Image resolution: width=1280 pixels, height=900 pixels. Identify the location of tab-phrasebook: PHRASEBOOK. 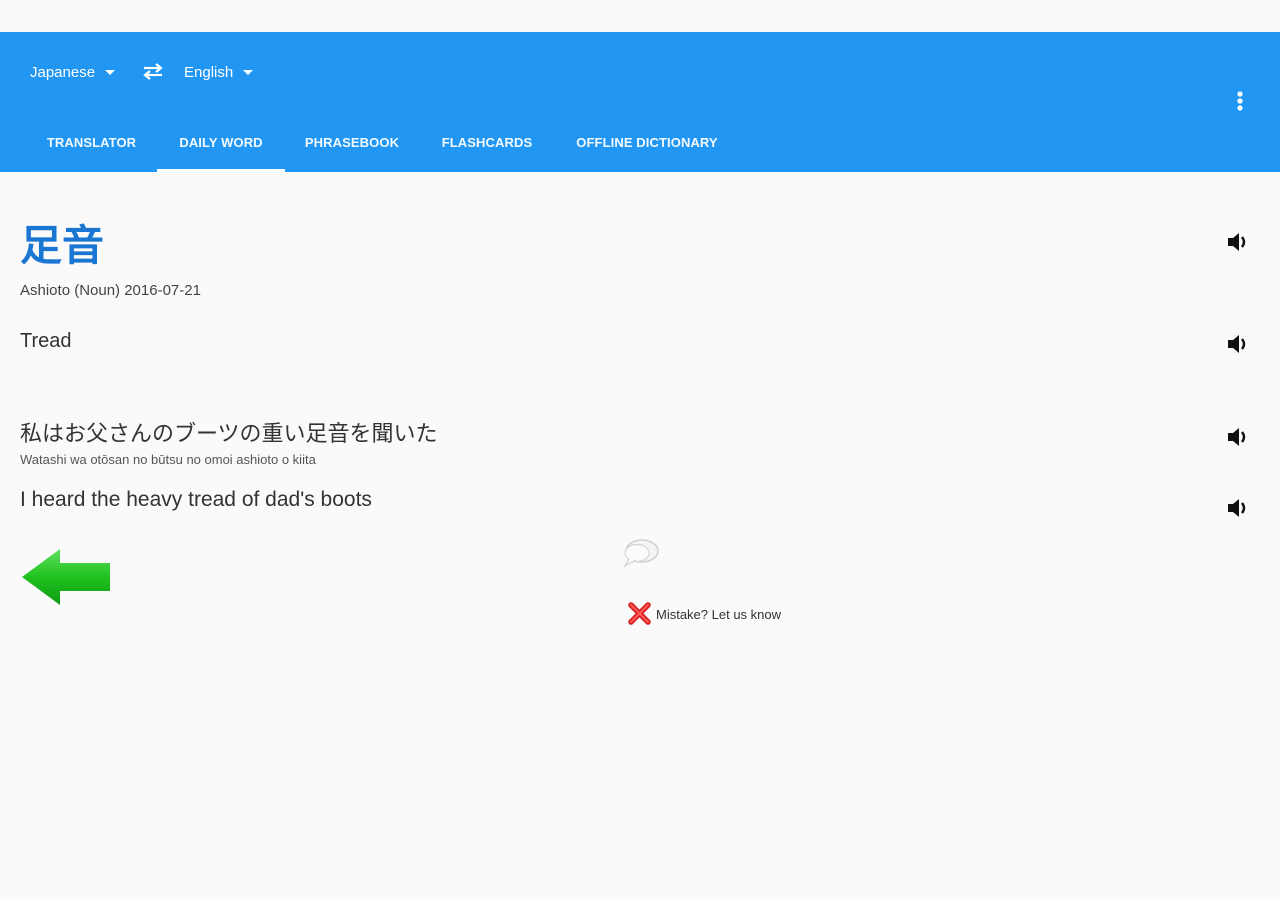
(352, 142).